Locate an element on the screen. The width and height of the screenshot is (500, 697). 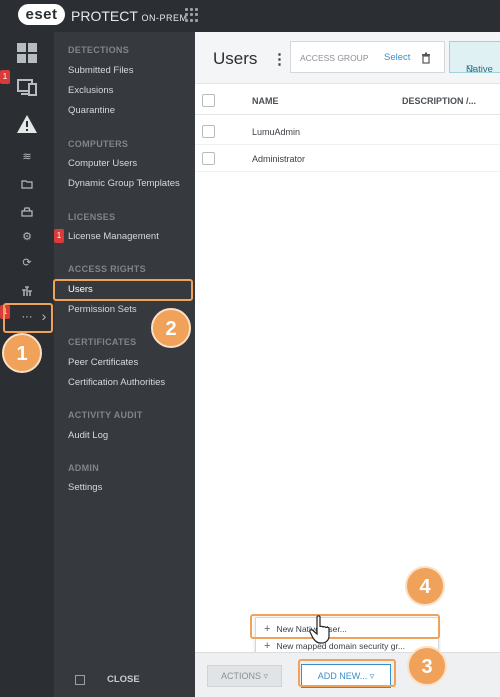
menu-item-peer-certificates: Peer Certificates is located at coordinates (103, 362).